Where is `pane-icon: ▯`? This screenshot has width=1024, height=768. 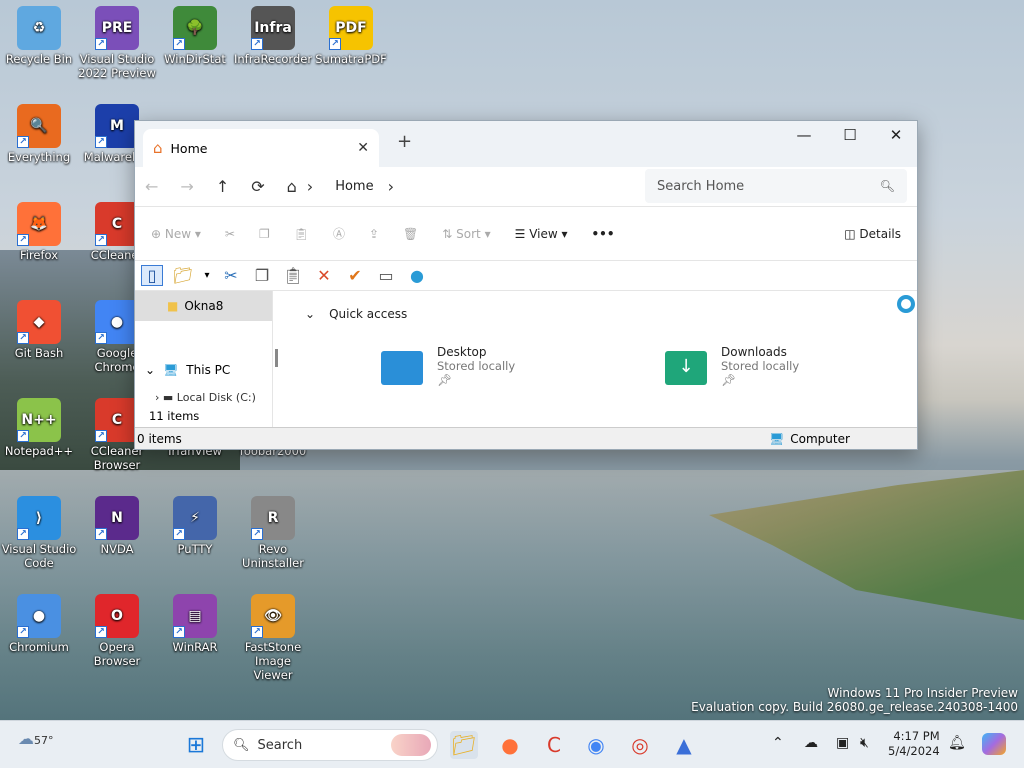 pane-icon: ▯ is located at coordinates (152, 275).